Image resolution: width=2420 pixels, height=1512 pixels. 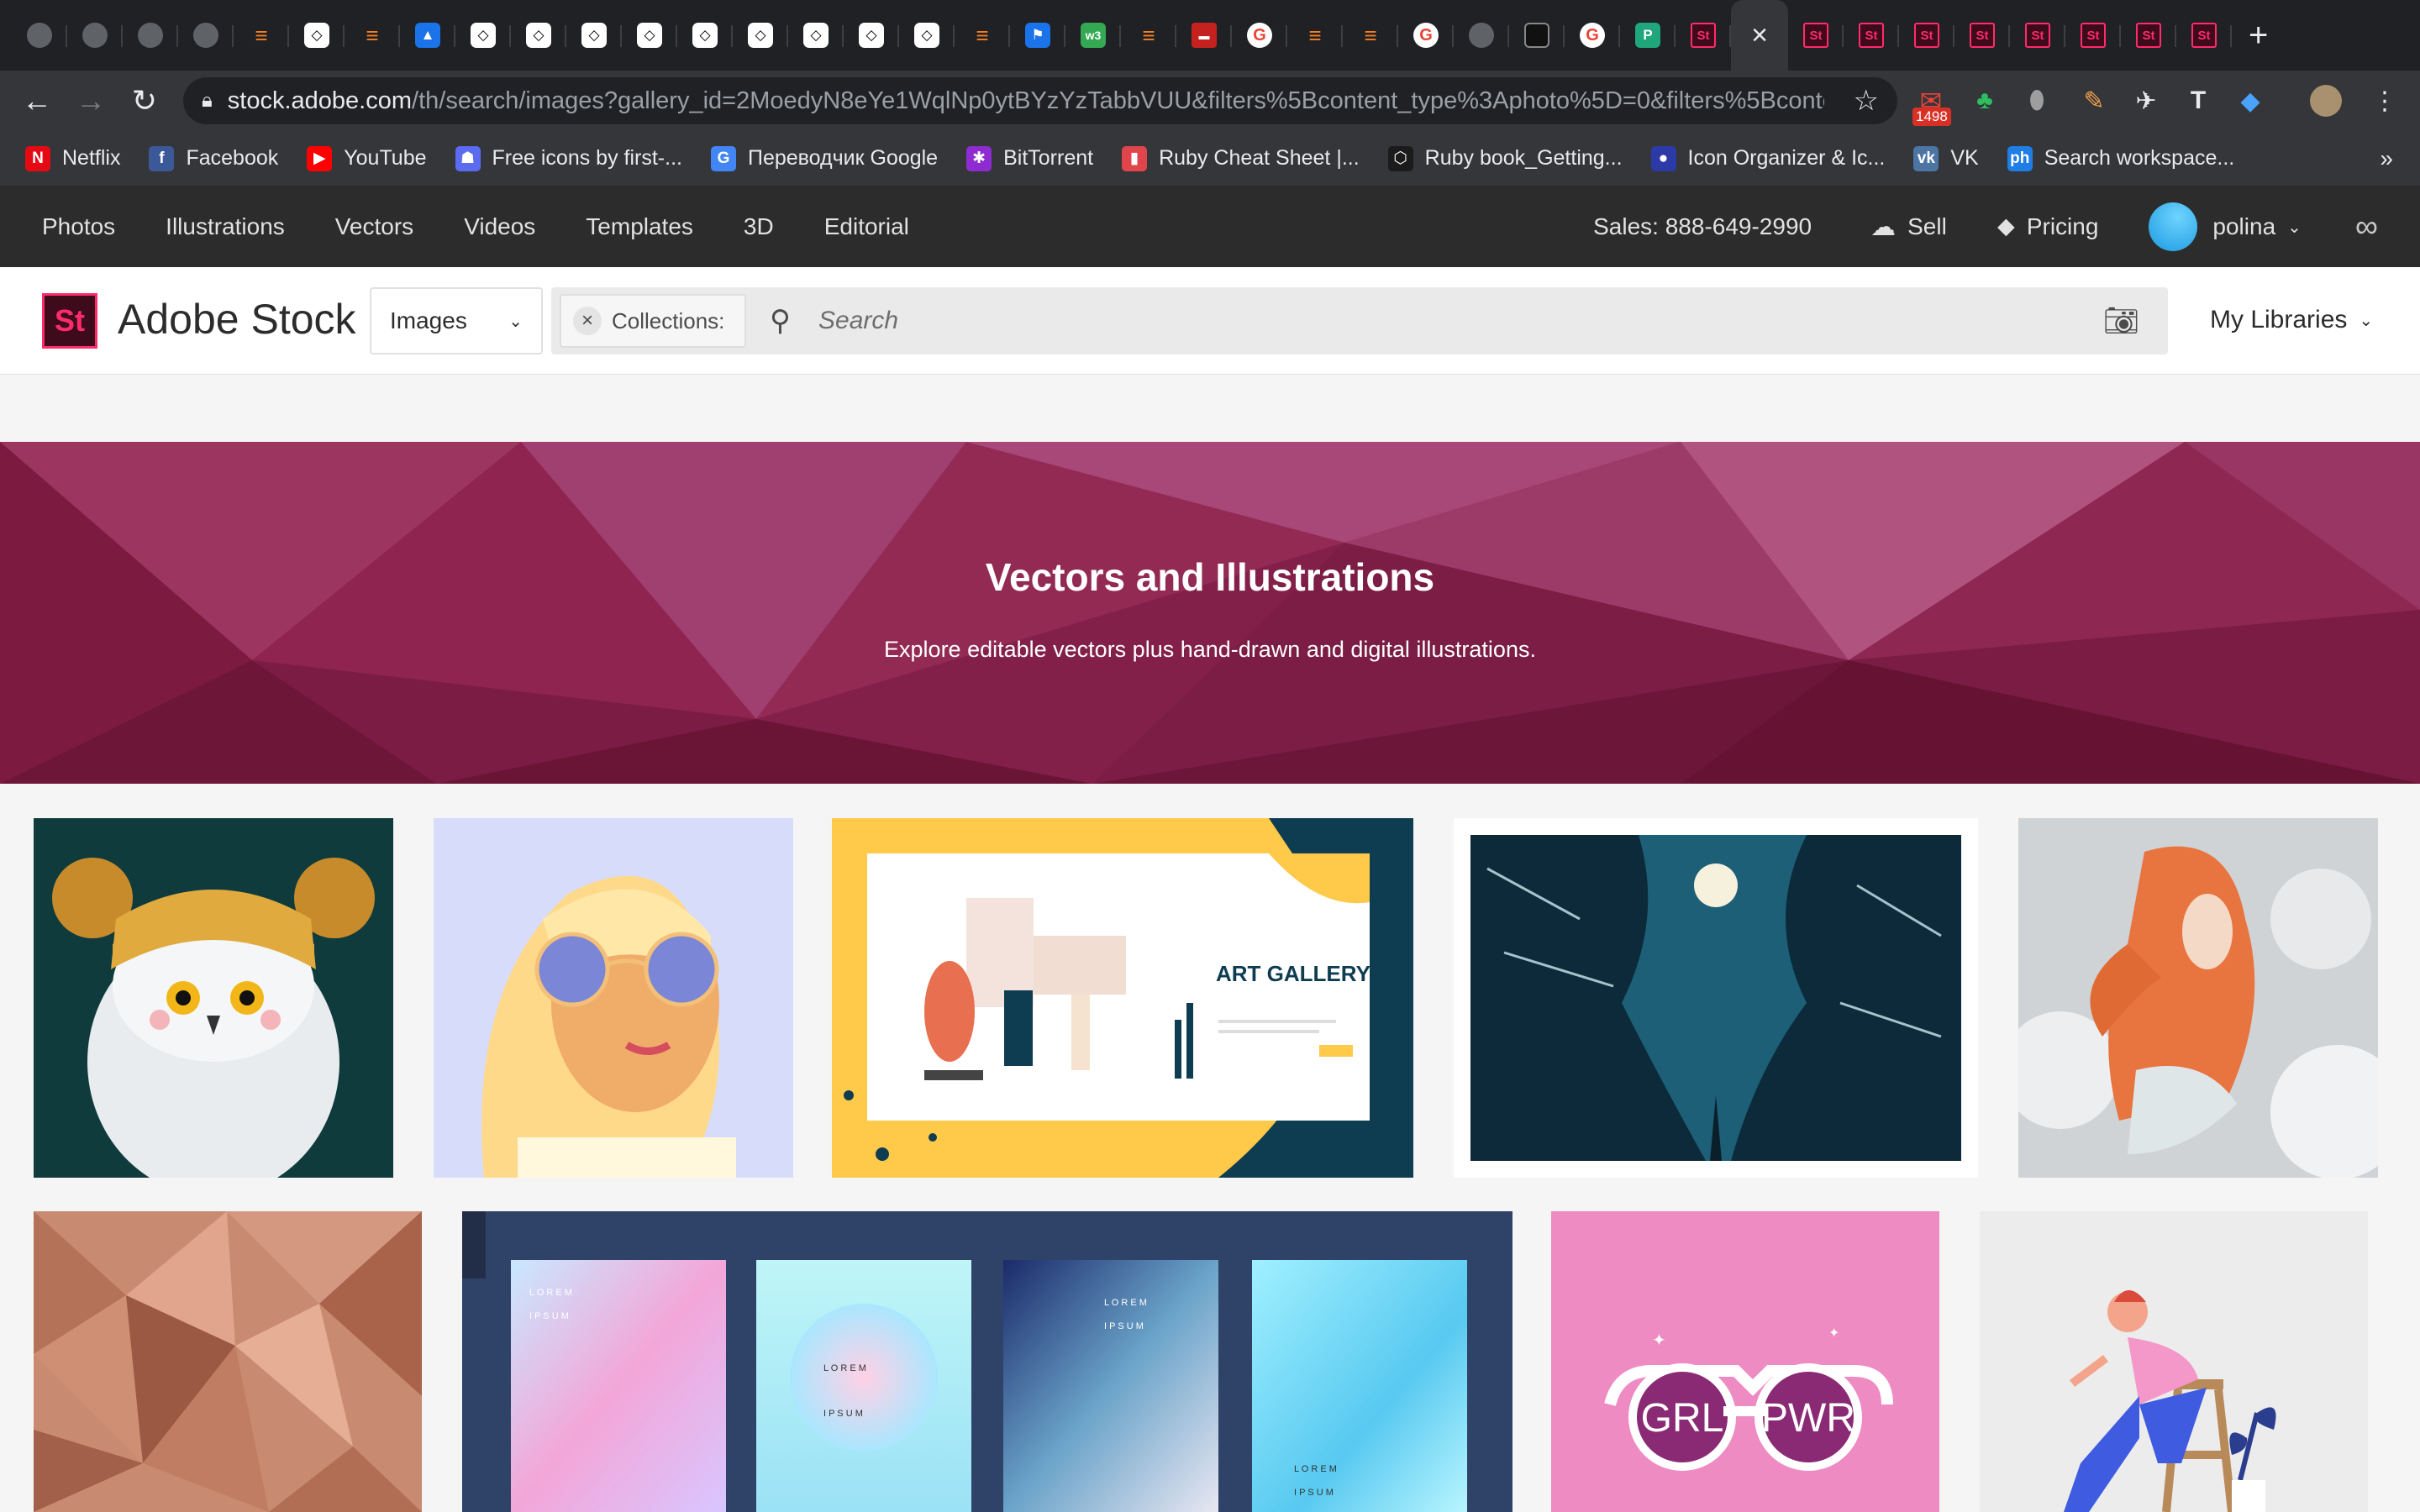 I want to click on bookmark-star-icon: ☆, so click(x=1866, y=101).